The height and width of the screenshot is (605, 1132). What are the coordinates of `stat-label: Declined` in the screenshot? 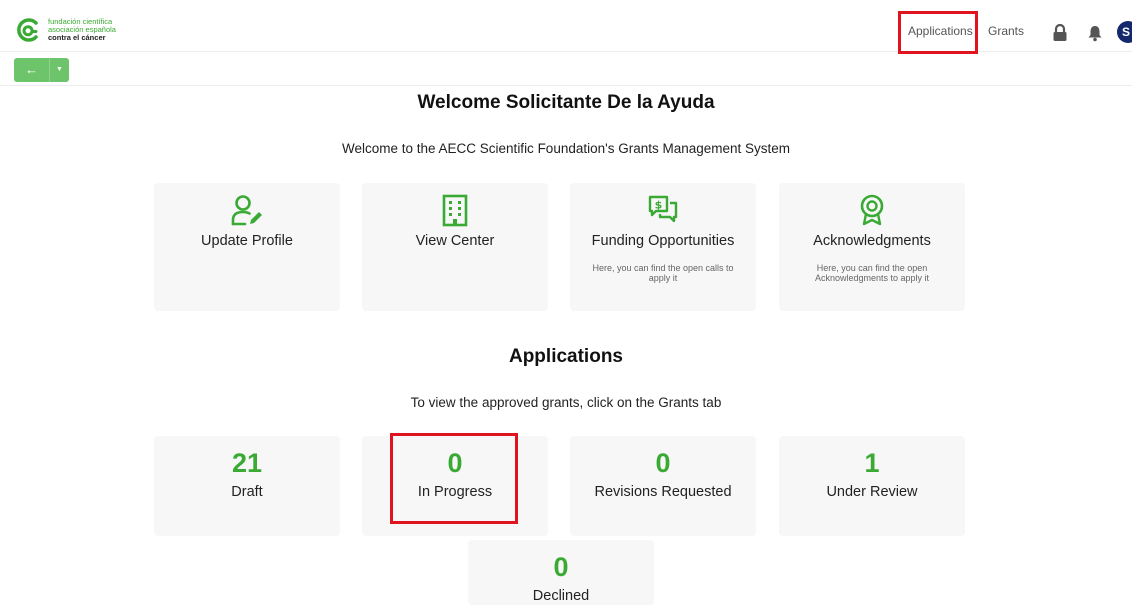 It's located at (561, 596).